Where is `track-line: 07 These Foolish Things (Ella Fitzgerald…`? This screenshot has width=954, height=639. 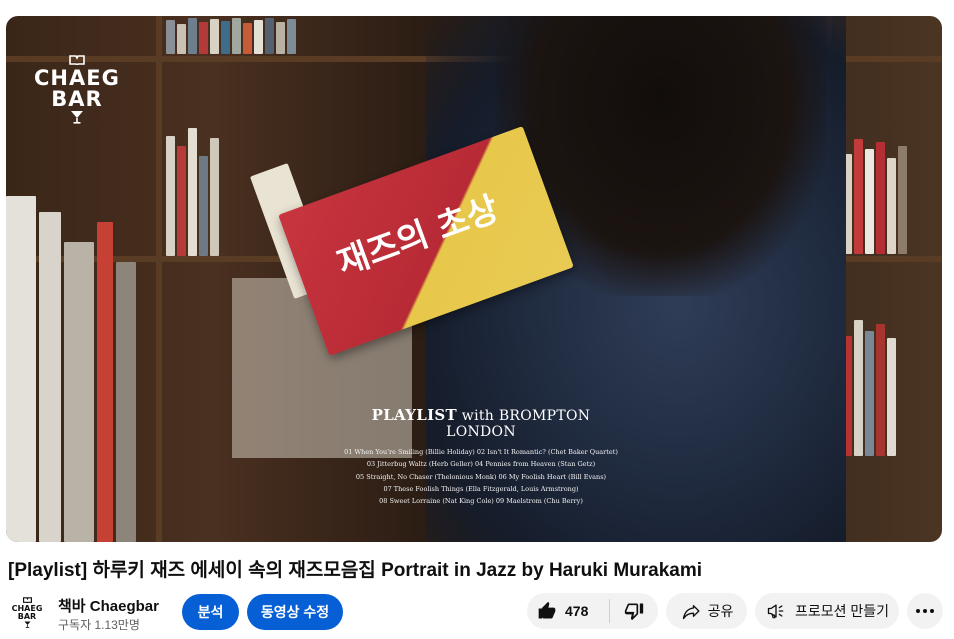 track-line: 07 These Foolish Things (Ella Fitzgerald… is located at coordinates (481, 488).